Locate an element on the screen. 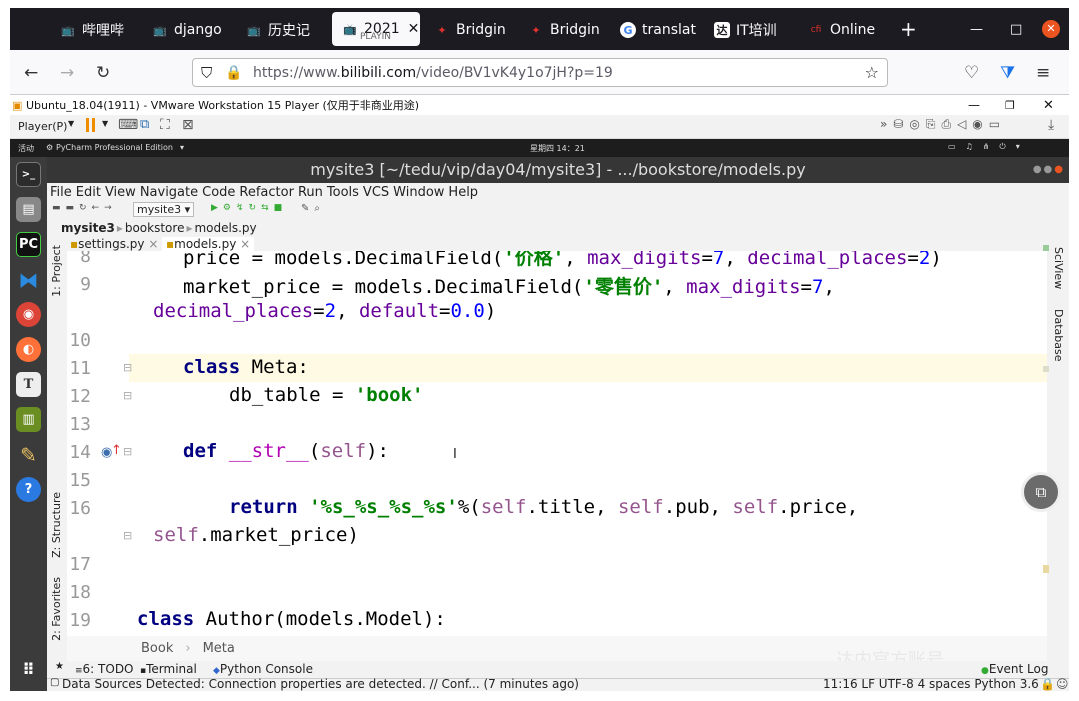  vscode-icon: ⧓ is located at coordinates (28, 279).